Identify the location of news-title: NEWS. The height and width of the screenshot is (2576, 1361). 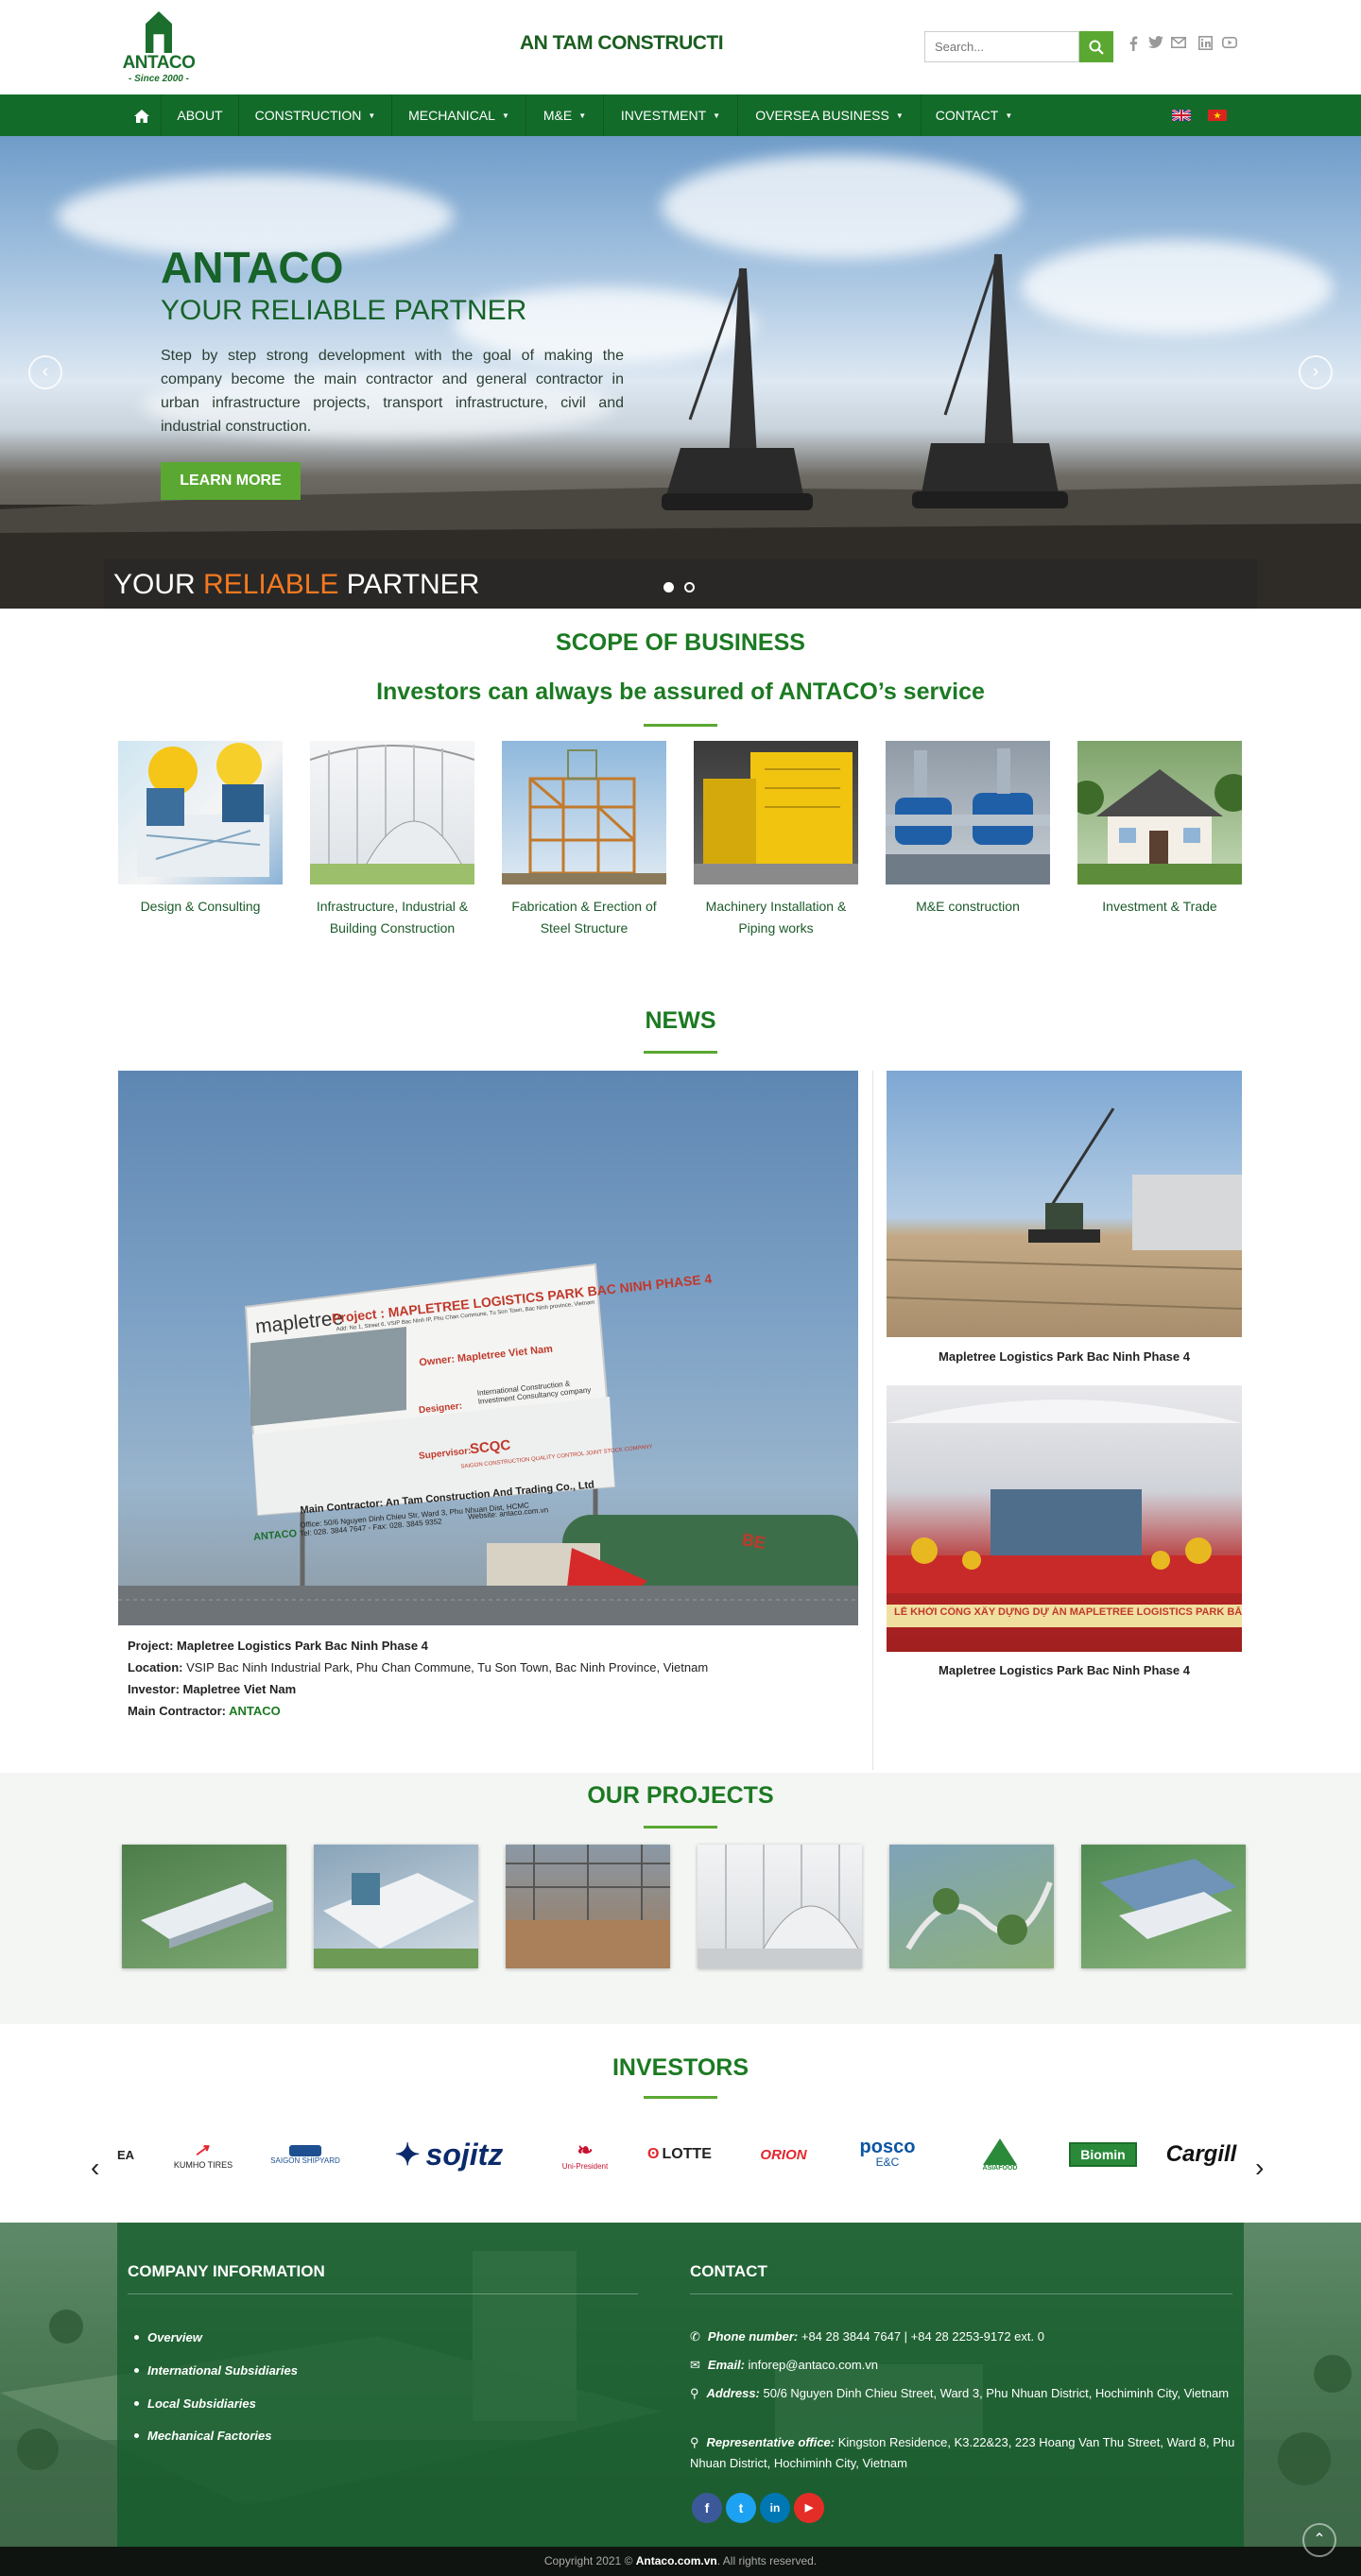
(680, 1020).